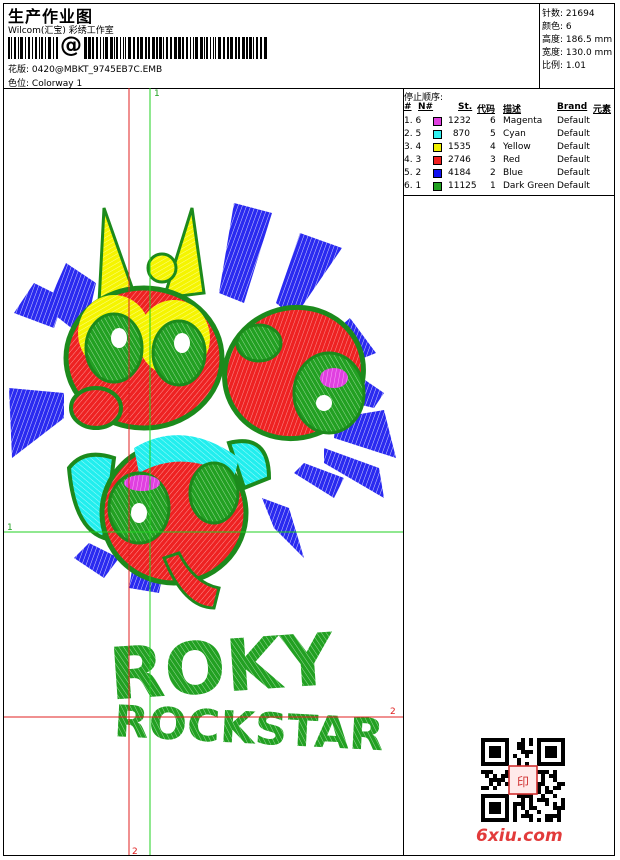 Image resolution: width=620 pixels, height=860 pixels. What do you see at coordinates (169, 522) in the screenshot?
I see `character-bottom` at bounding box center [169, 522].